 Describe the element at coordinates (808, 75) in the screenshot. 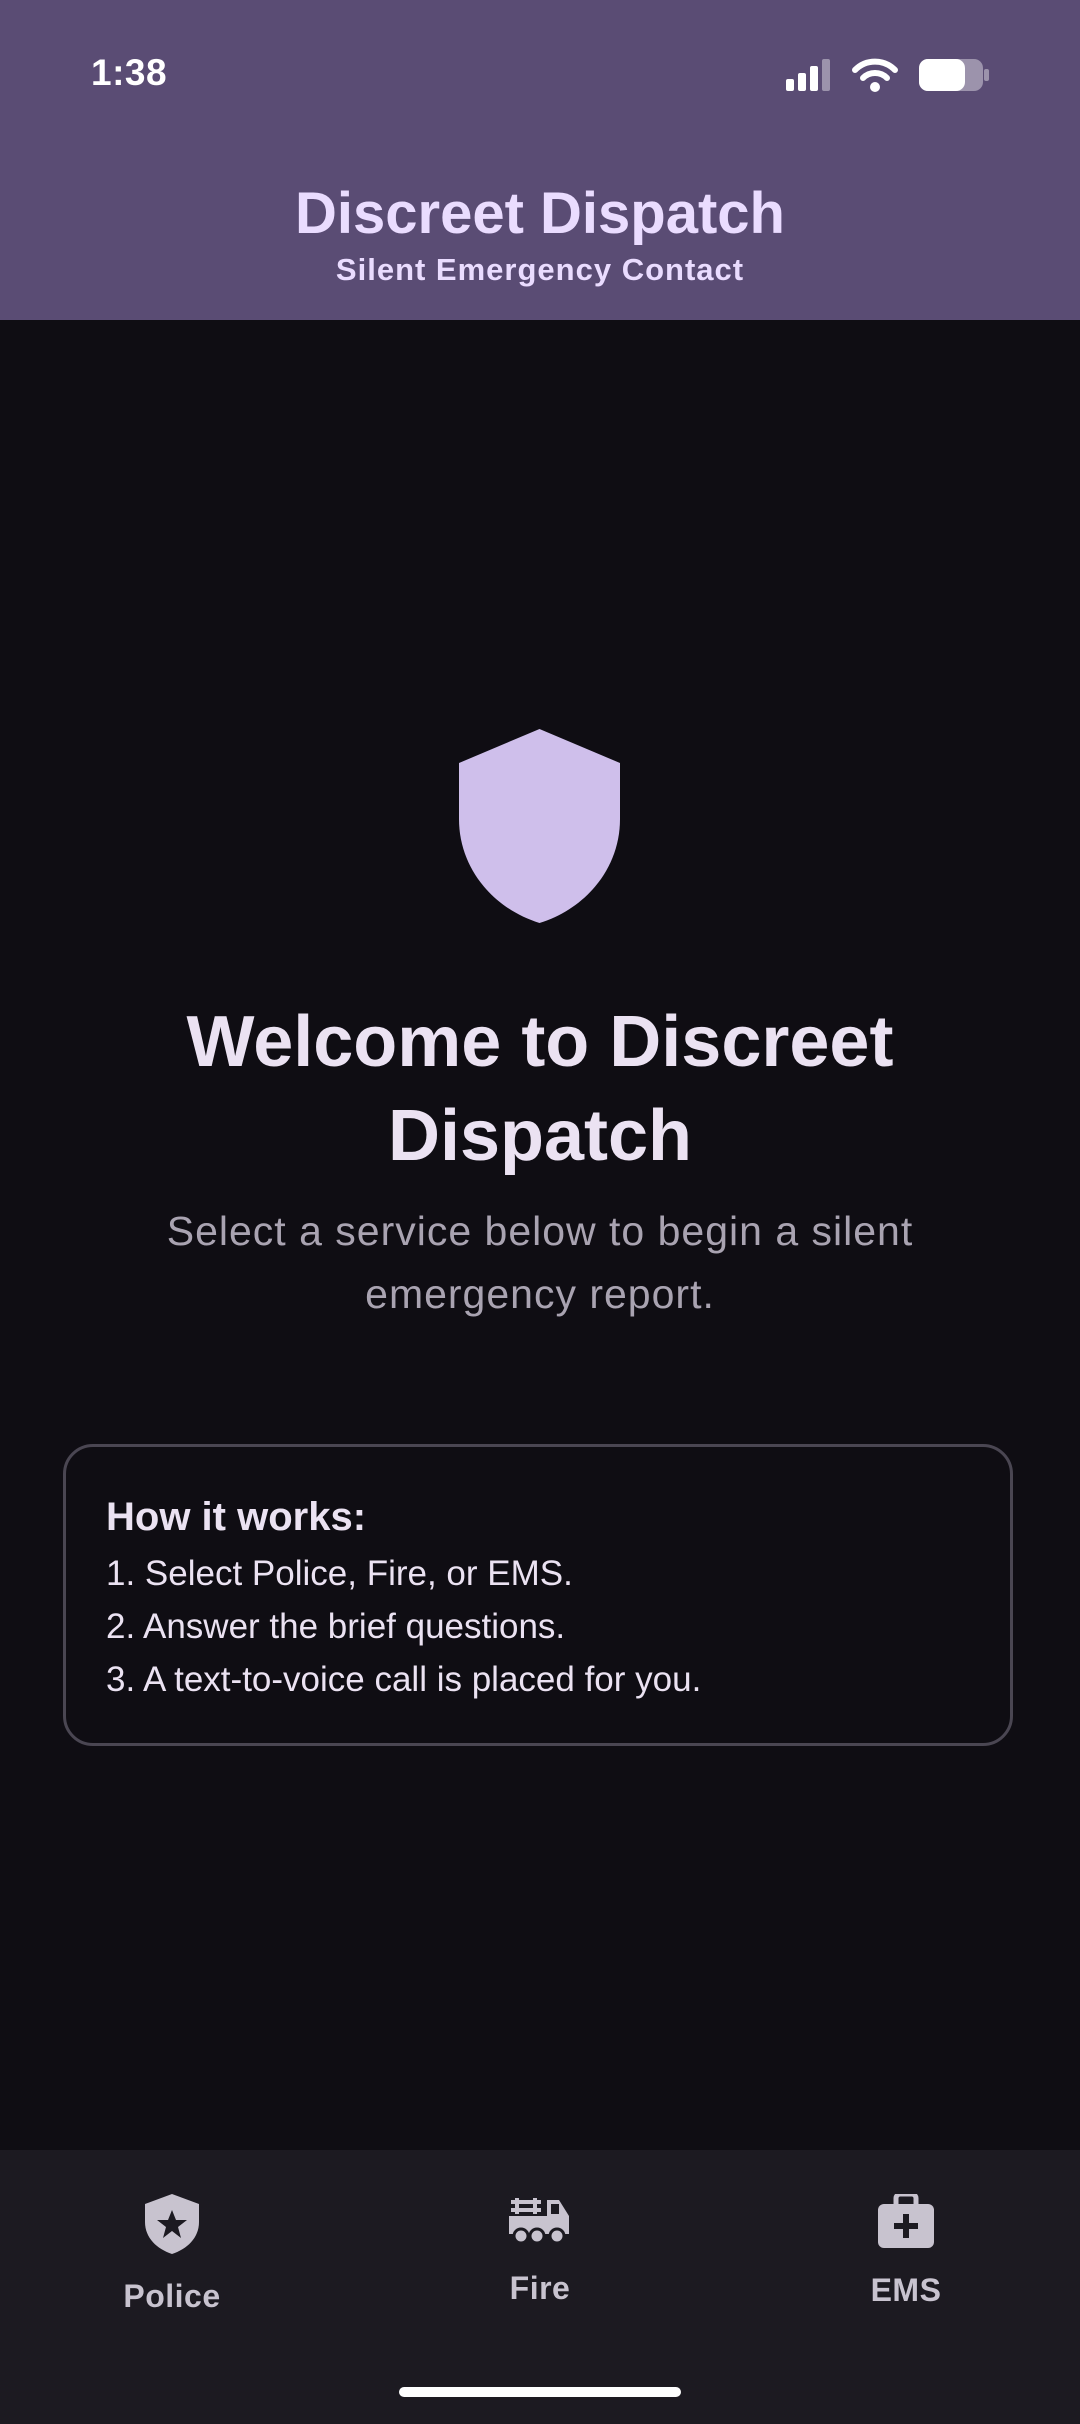

I see `cellular-signal-icon` at that location.